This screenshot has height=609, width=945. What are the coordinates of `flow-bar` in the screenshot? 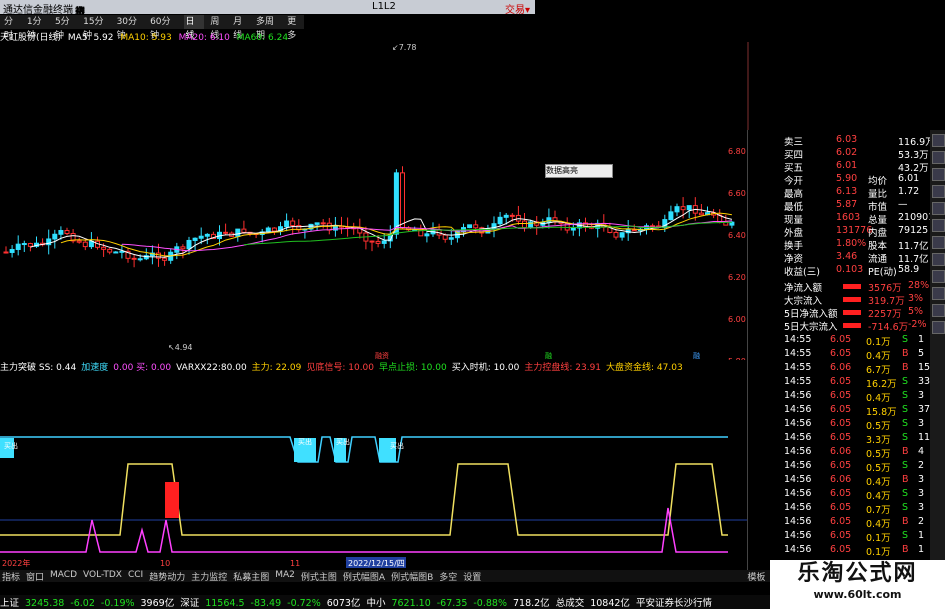 It's located at (852, 299).